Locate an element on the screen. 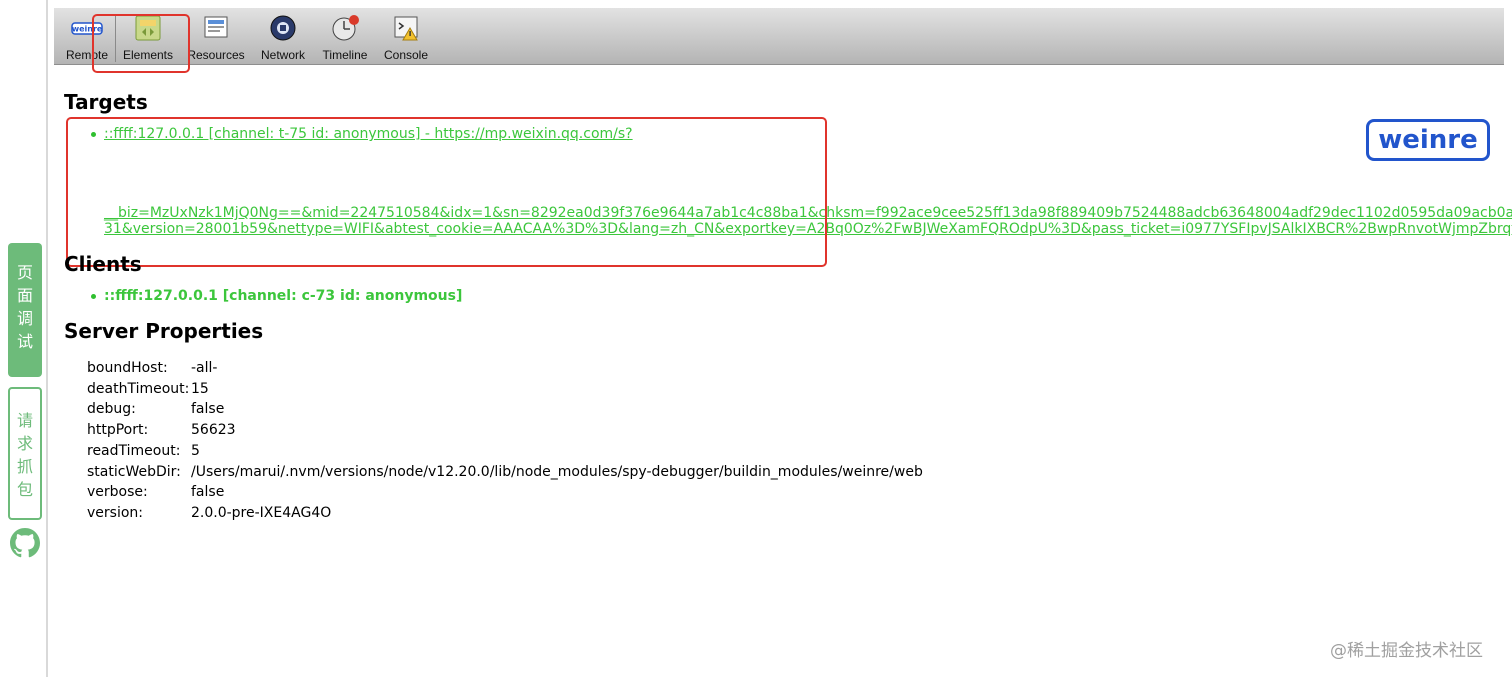 This screenshot has width=1512, height=677. property-key: httpPort: is located at coordinates (118, 430).